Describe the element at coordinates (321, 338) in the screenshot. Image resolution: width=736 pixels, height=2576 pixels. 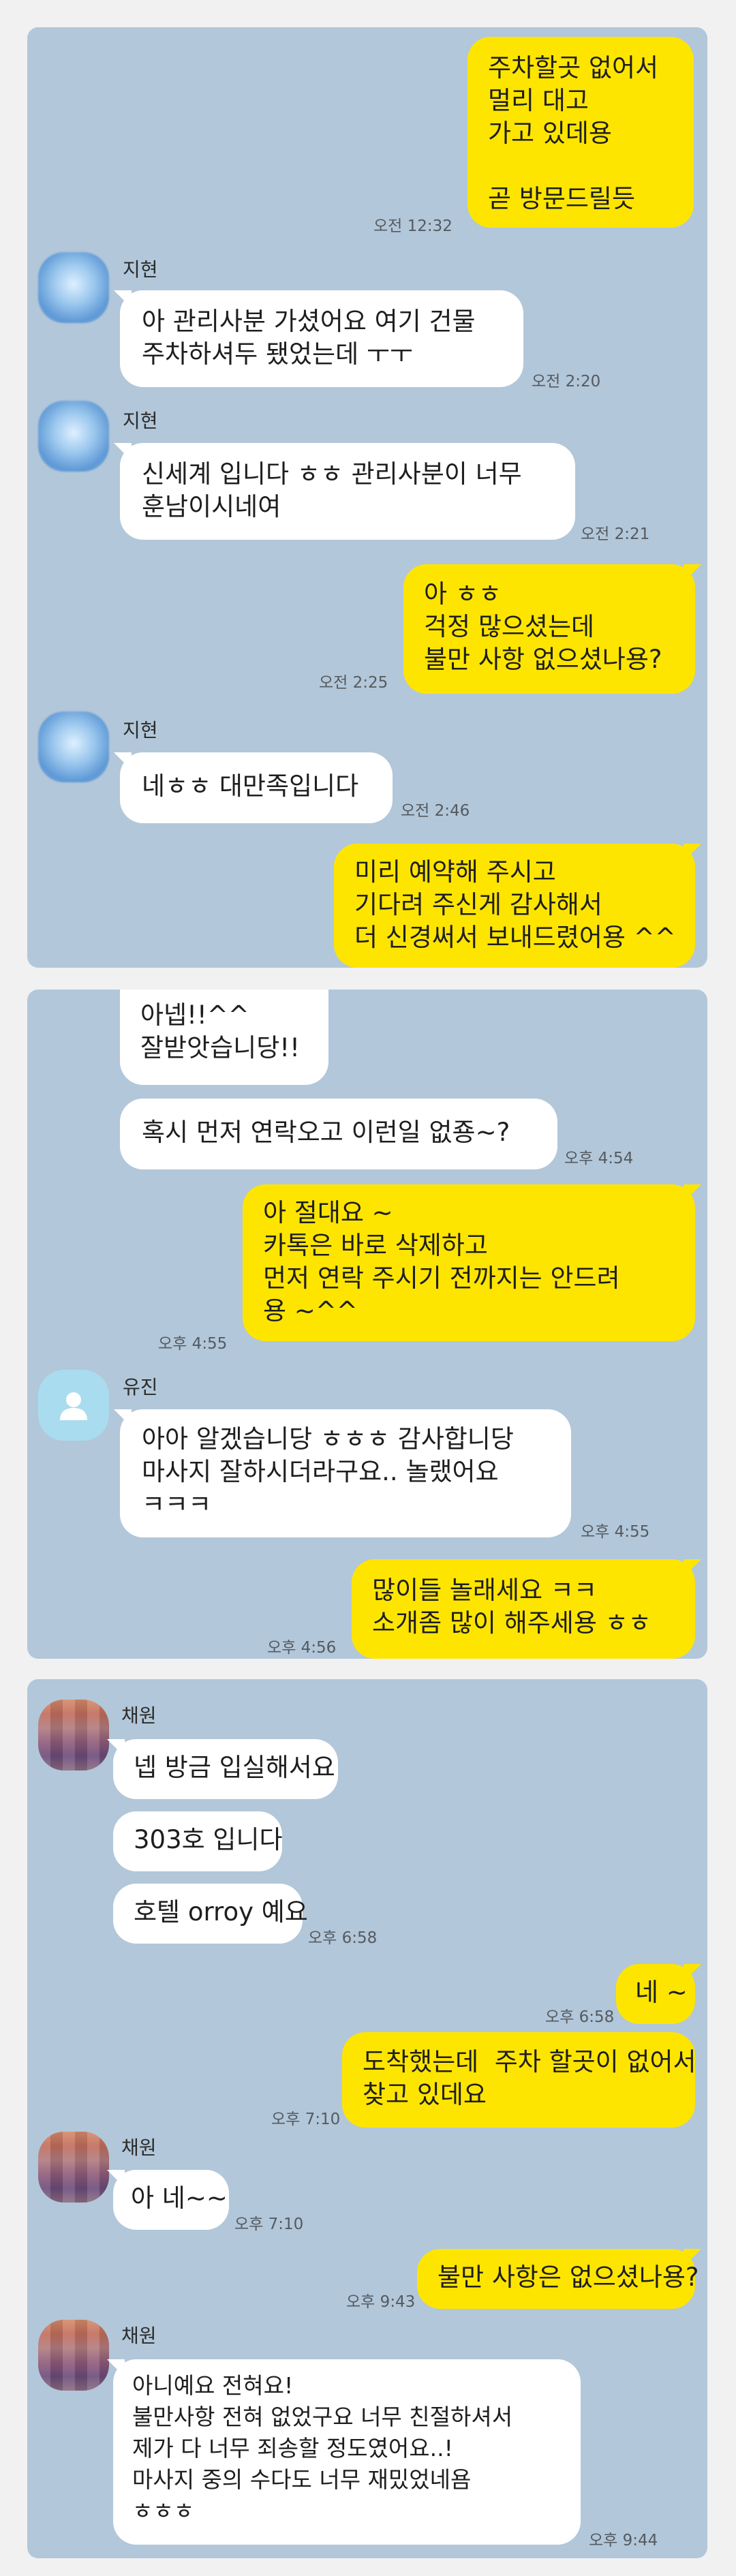
I see `their-message-bubble: 아 관리사분 가셨어요 여기 건물 주차하셔두 됐었는데 ㅜㅜ` at that location.